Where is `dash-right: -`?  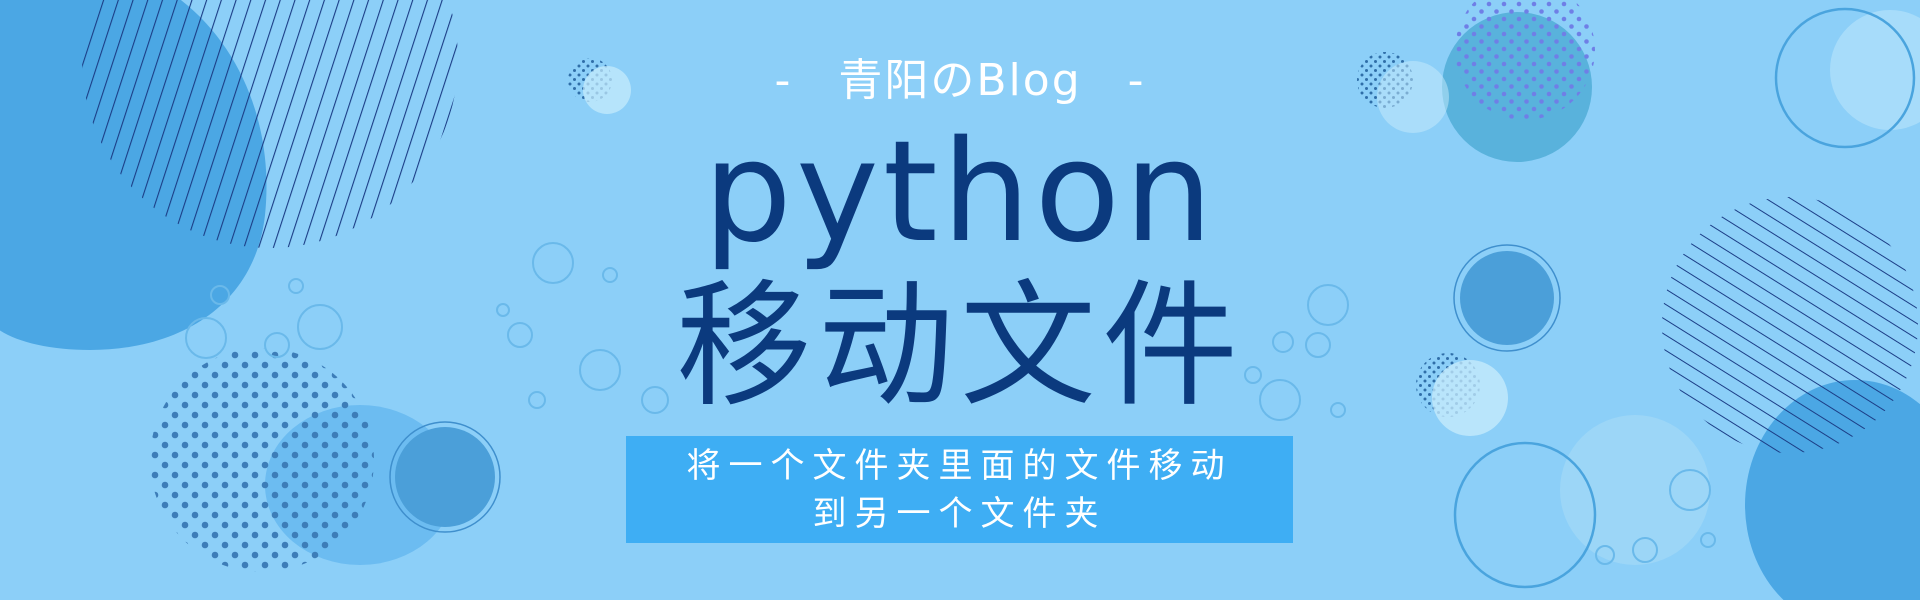
dash-right: - is located at coordinates (1136, 80).